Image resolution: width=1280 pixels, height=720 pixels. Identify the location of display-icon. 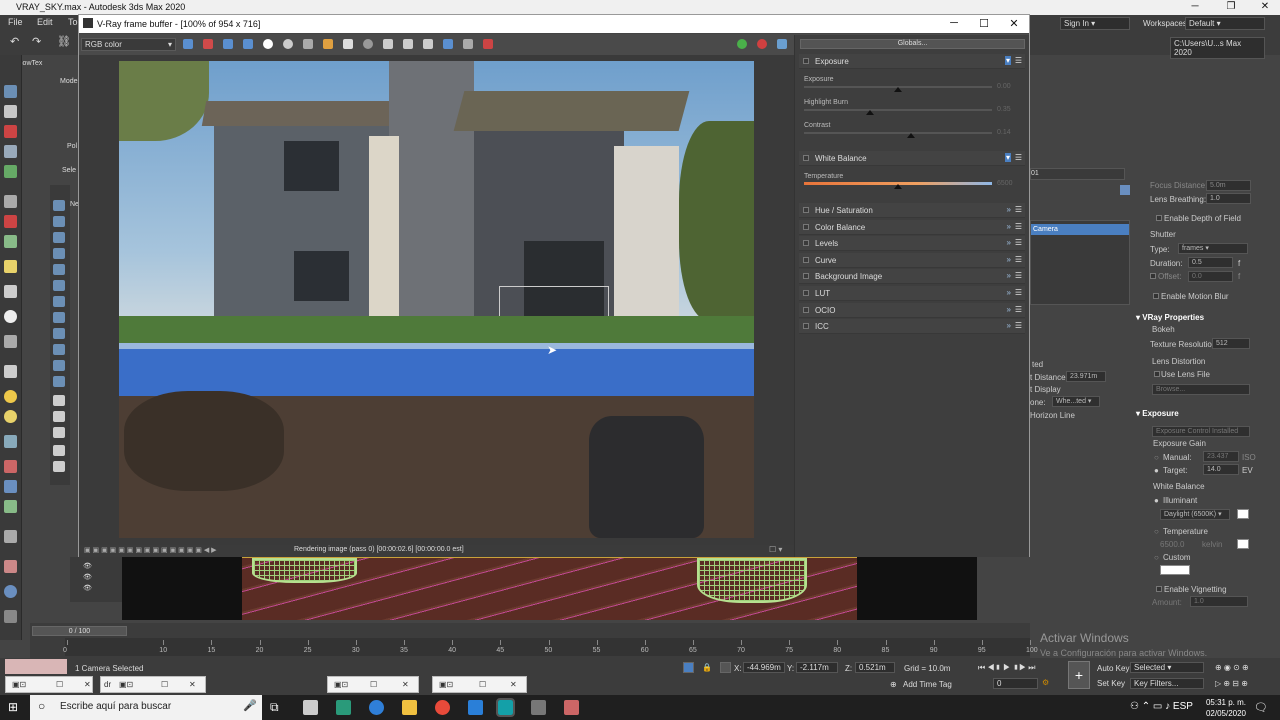
(10, 591).